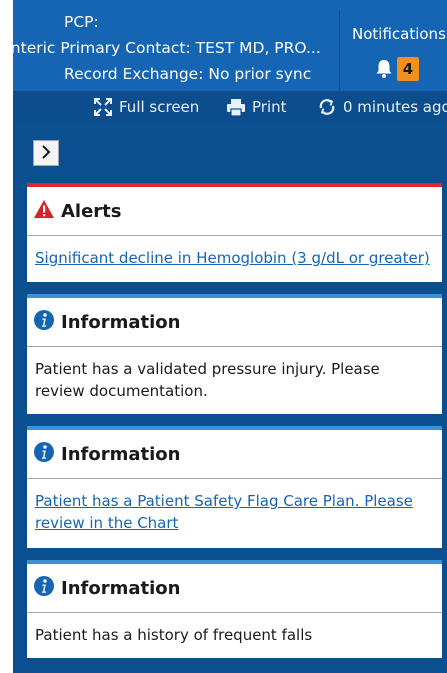  Describe the element at coordinates (385, 69) in the screenshot. I see `bell-icon` at that location.